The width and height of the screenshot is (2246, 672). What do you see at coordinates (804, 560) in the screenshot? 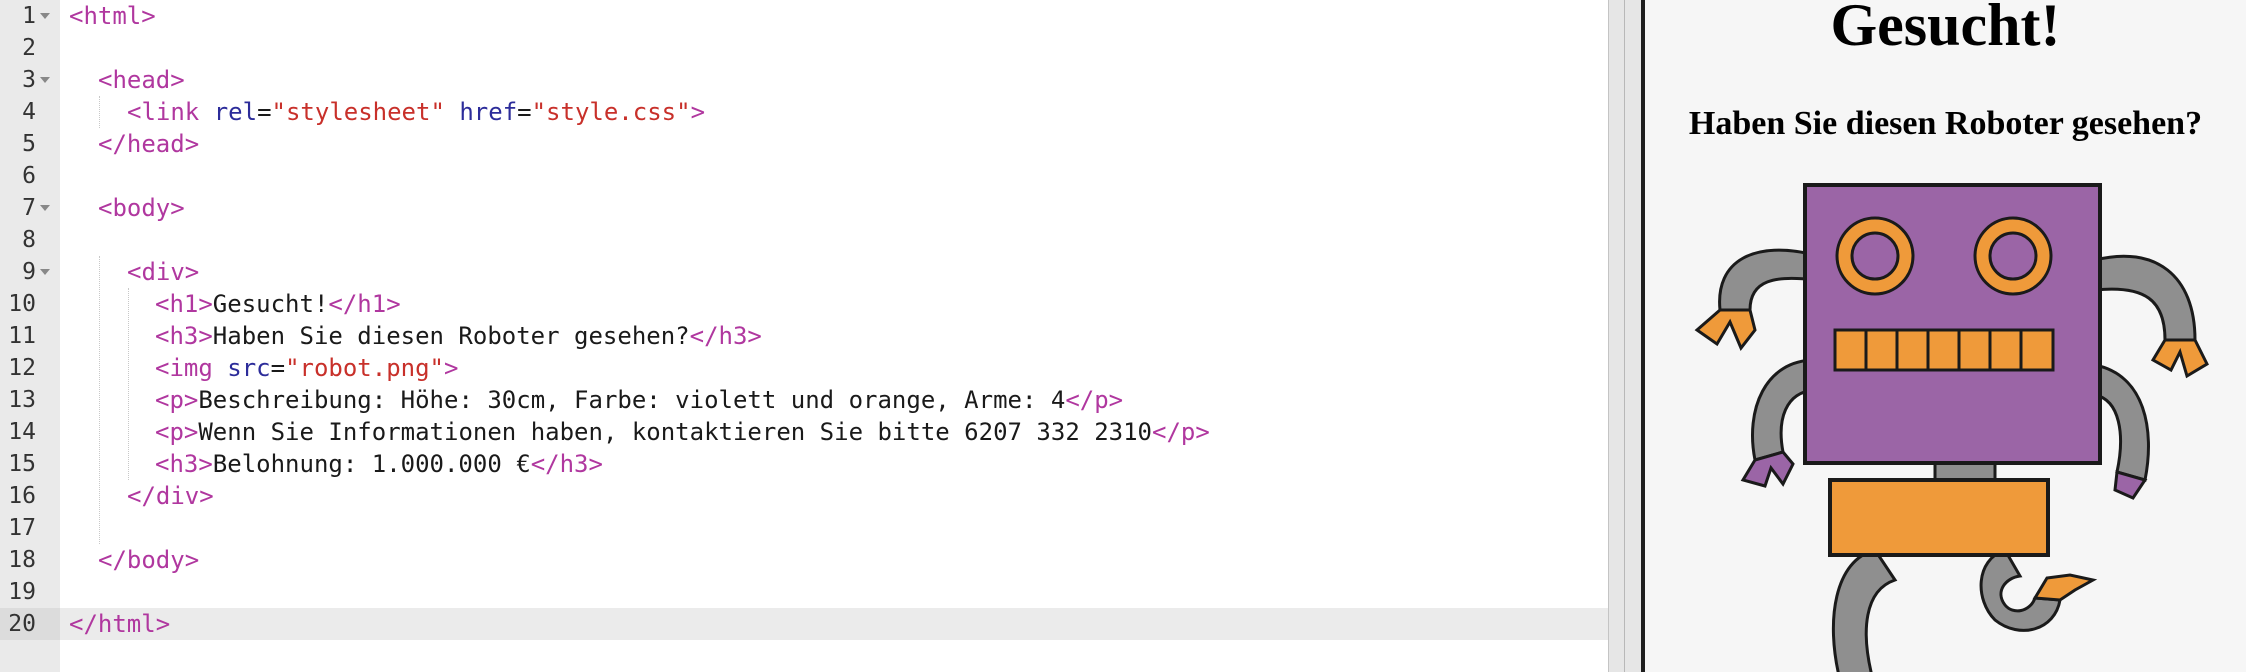
I see `code-line-18: 18 </body>` at bounding box center [804, 560].